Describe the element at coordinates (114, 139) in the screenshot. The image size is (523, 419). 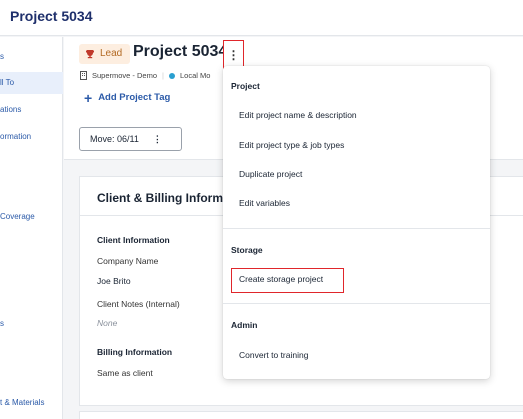
I see `move-date-label: Move: 06/11` at that location.